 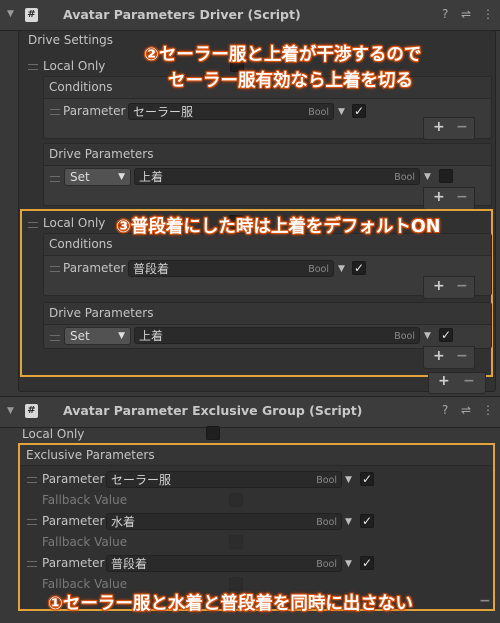 What do you see at coordinates (151, 177) in the screenshot?
I see `drive-parameter-value: 上着` at bounding box center [151, 177].